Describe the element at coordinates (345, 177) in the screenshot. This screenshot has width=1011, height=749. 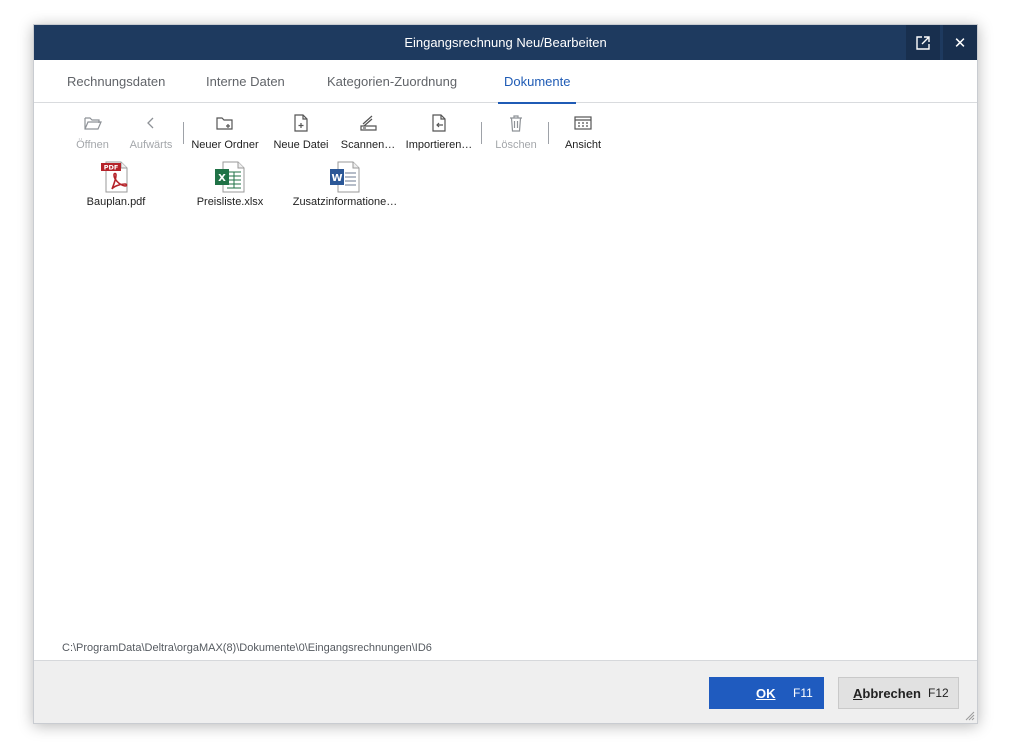
I see `word-file-icon: W` at that location.